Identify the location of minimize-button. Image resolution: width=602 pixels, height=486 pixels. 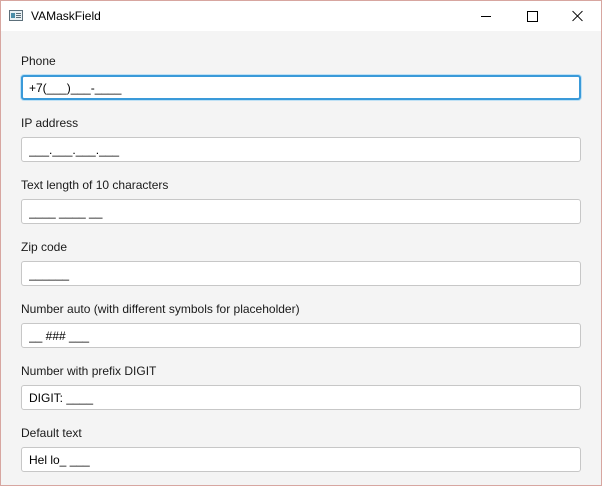
(486, 16).